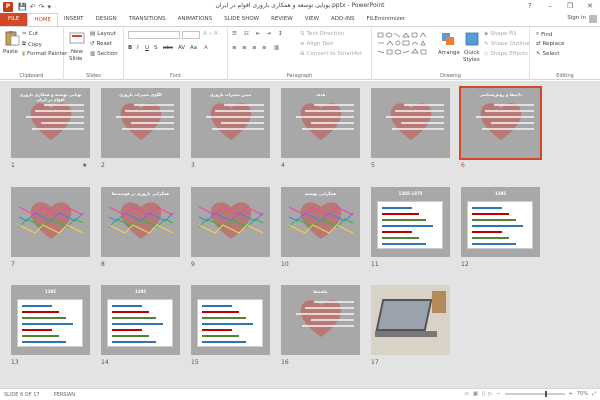 The width and height of the screenshot is (600, 400). Describe the element at coordinates (191, 35) in the screenshot. I see `font-size-dropdown` at that location.